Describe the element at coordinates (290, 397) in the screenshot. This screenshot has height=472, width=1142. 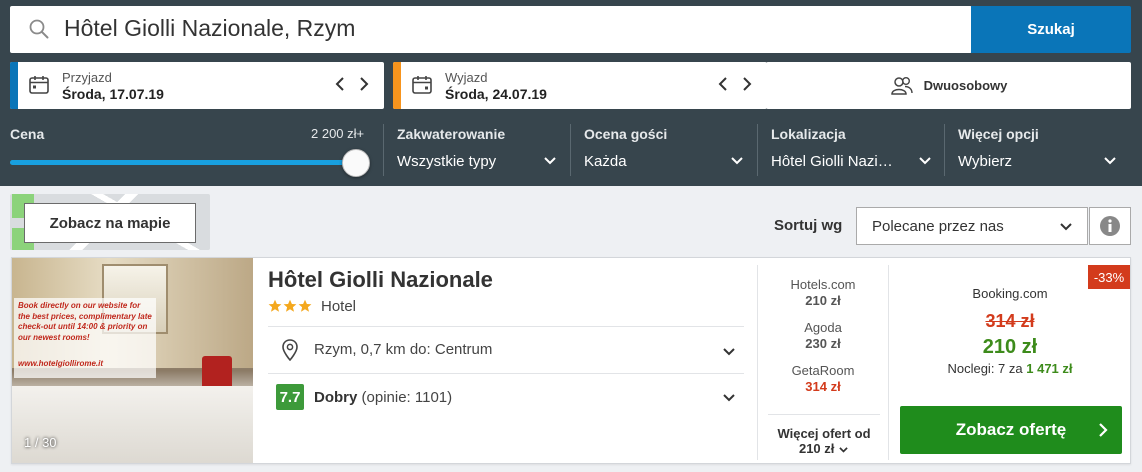
I see `rating-score-badge: 7.7` at that location.